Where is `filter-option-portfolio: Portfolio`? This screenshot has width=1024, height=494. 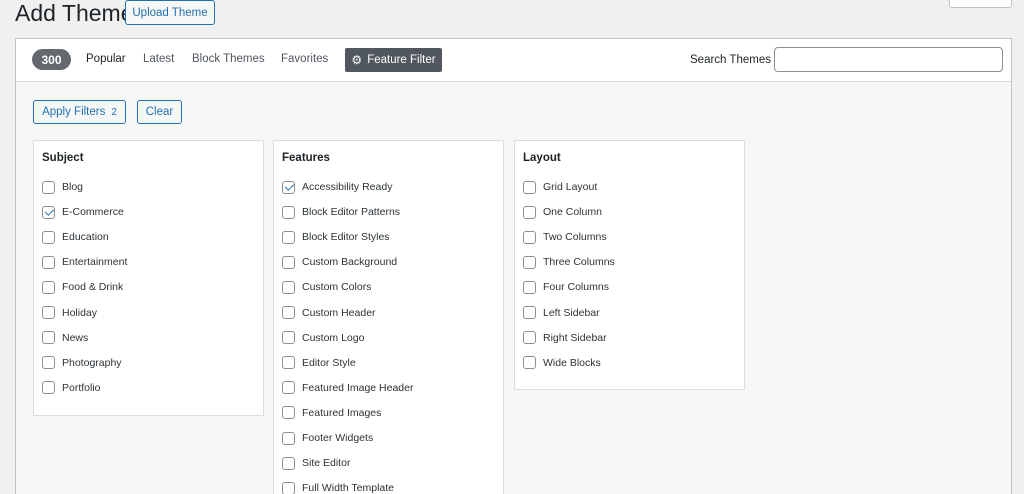 filter-option-portfolio: Portfolio is located at coordinates (71, 388).